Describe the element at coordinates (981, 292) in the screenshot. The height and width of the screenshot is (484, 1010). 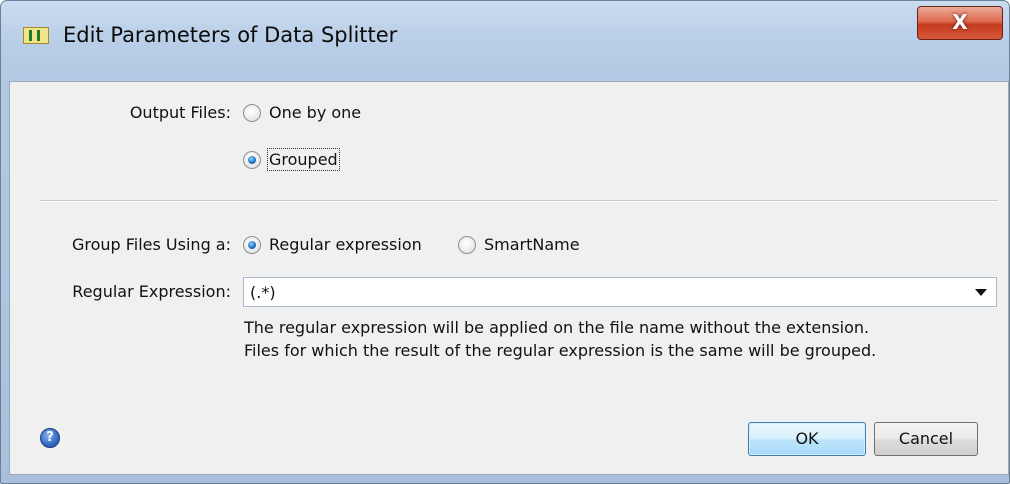
I see `chevron-down-icon` at that location.